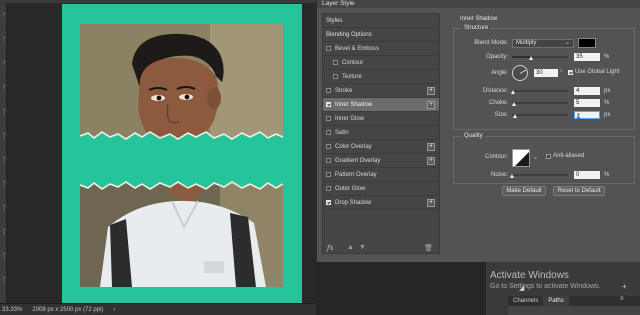  I want to click on bevel-emboss-checkbox, so click(328, 48).